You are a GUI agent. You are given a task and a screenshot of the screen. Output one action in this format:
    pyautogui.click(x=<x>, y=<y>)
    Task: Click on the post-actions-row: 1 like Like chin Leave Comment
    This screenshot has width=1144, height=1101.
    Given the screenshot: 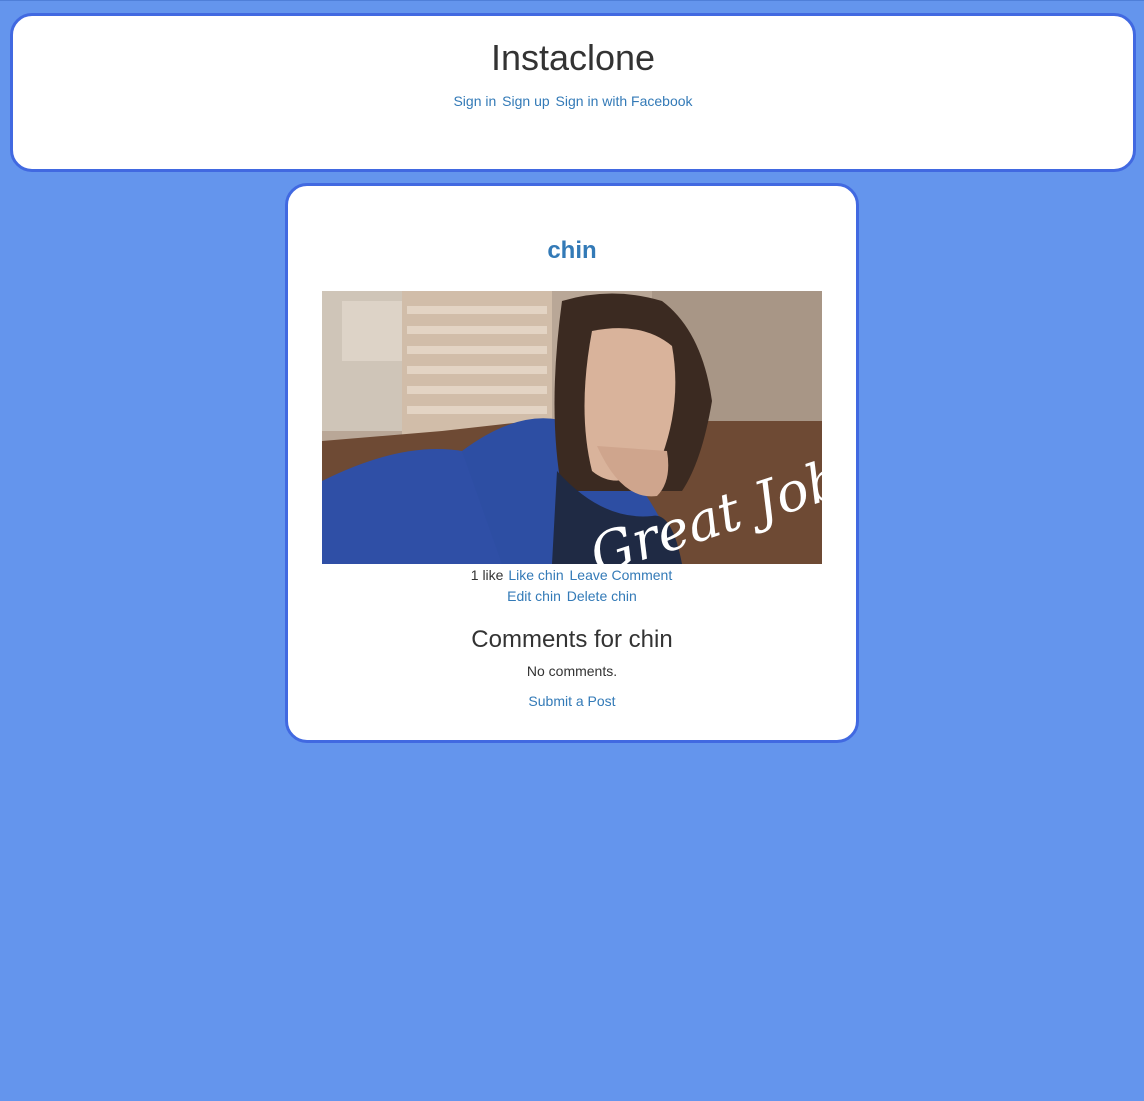 What is the action you would take?
    pyautogui.click(x=572, y=575)
    